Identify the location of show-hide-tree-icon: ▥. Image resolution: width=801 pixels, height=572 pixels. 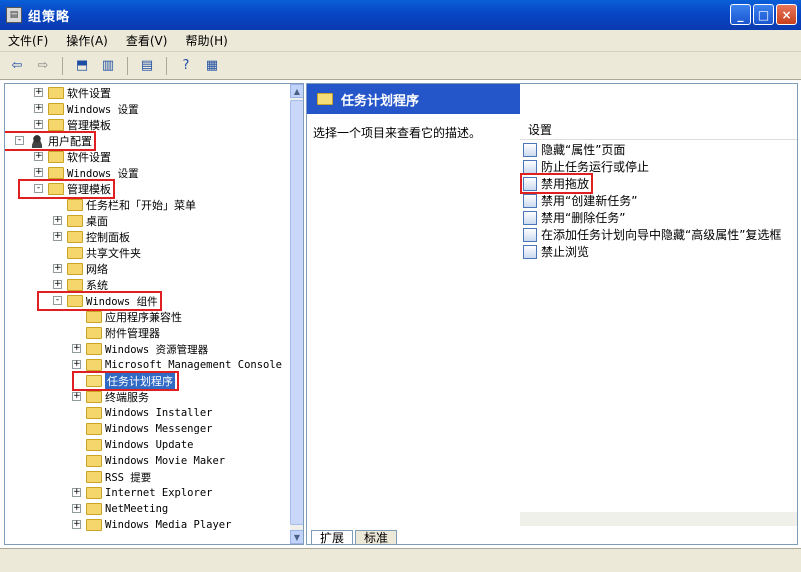
(108, 66).